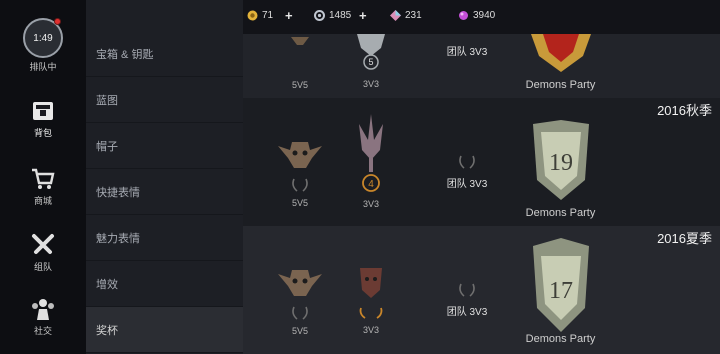 The height and width of the screenshot is (354, 720). I want to click on crystal-currency: 231, so click(406, 15).